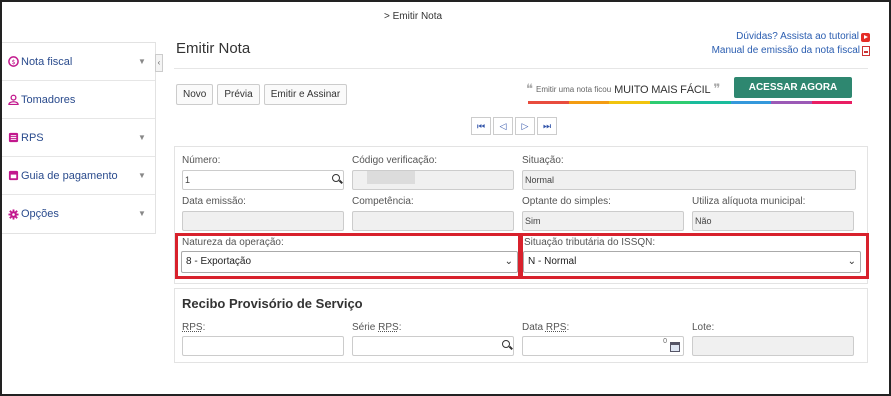 Image resolution: width=891 pixels, height=396 pixels. Describe the element at coordinates (365, 327) in the screenshot. I see `serie-label-text: Série` at that location.